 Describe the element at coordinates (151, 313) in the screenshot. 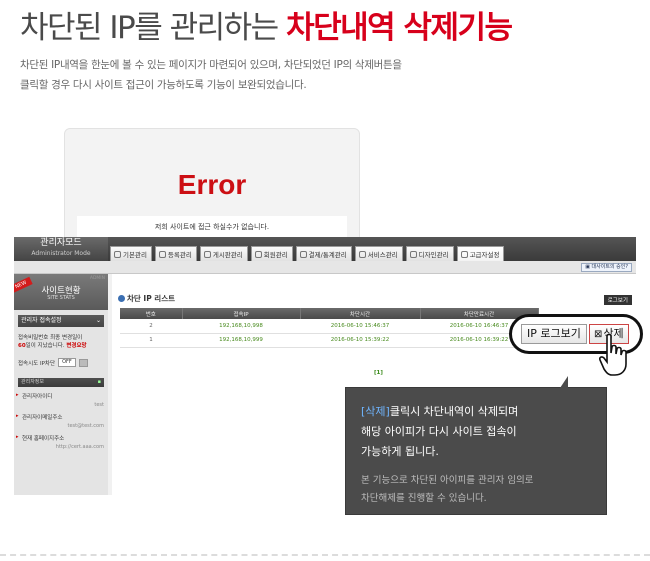

I see `column-header-no: 번호` at that location.